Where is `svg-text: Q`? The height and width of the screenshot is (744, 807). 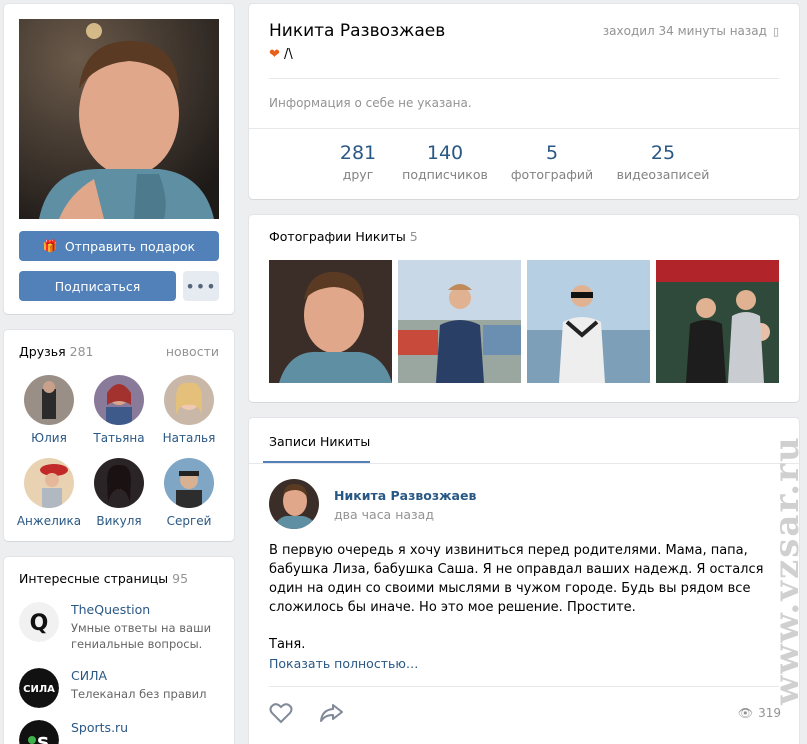
svg-text: Q is located at coordinates (39, 623).